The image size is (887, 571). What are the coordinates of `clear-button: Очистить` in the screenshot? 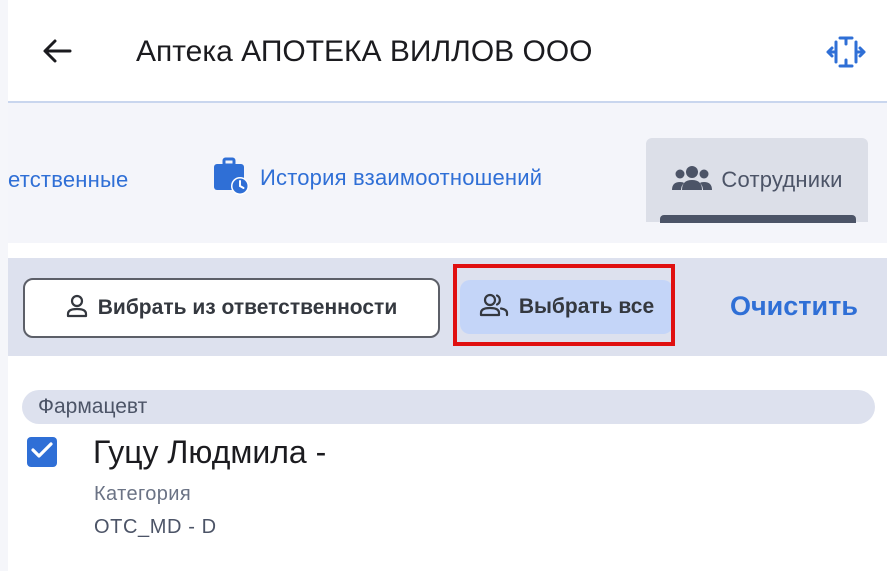 It's located at (794, 306).